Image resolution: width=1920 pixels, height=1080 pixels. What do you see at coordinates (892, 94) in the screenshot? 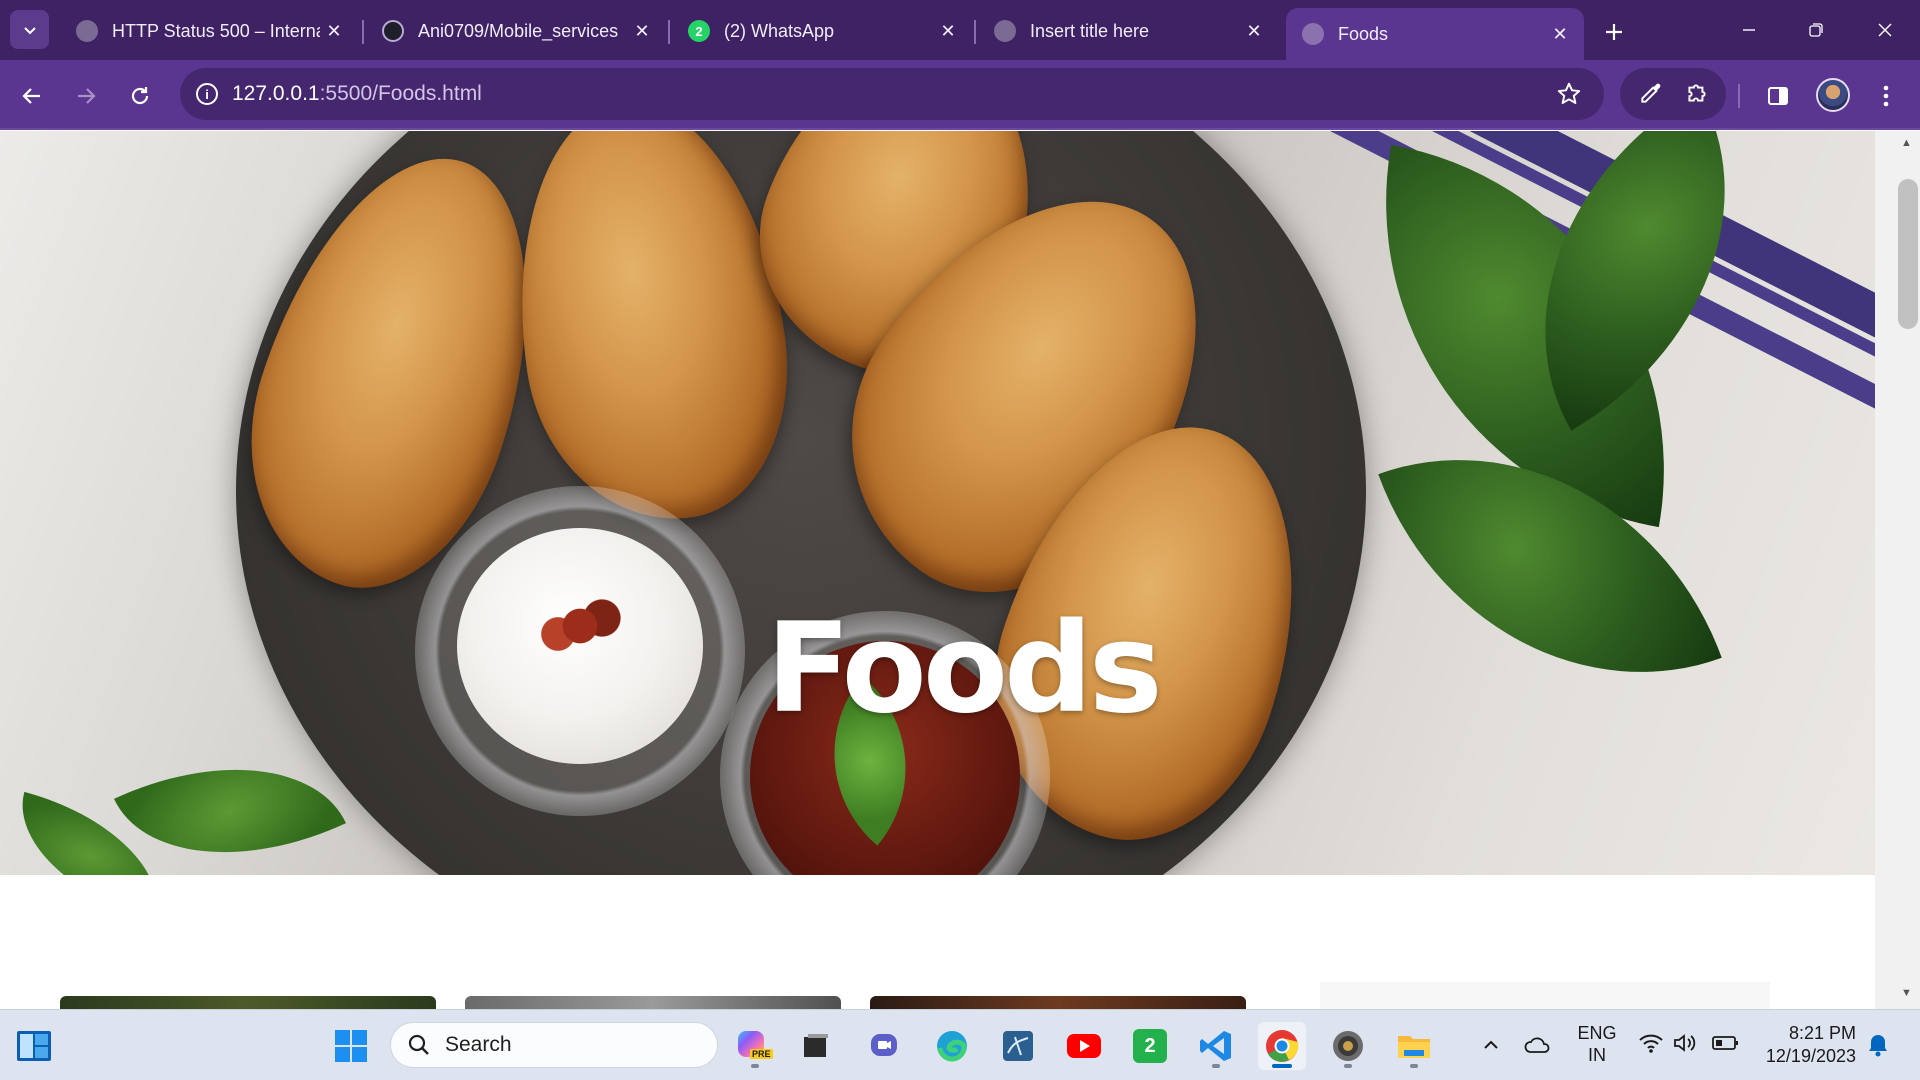
I see `address-bar: i 127.0.0.1:5500/Foods.html` at bounding box center [892, 94].